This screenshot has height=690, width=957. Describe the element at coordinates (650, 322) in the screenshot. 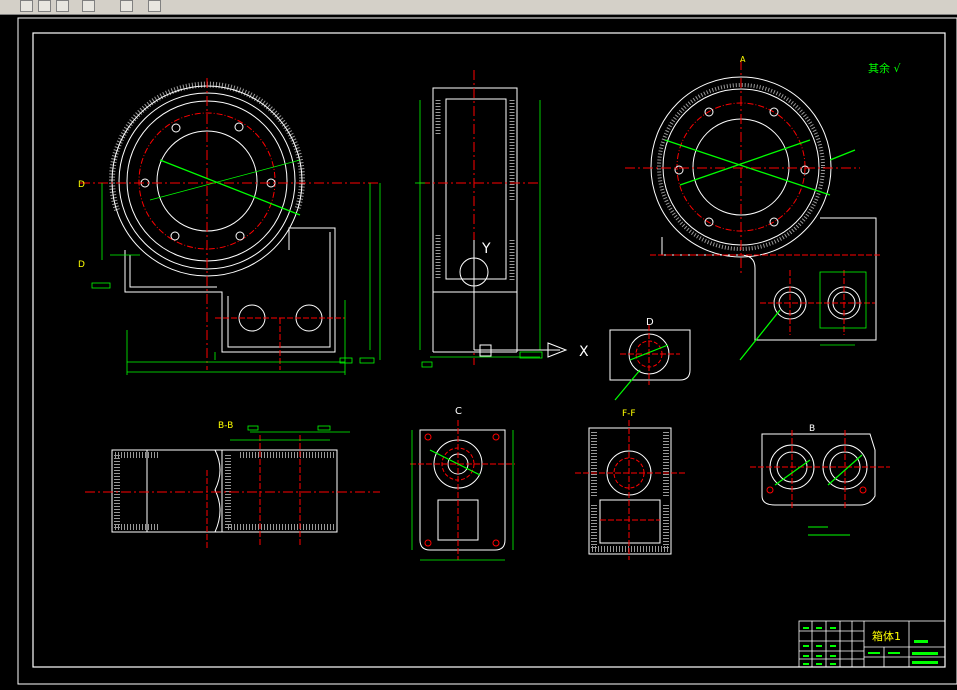

I see `view-d-label: D` at that location.